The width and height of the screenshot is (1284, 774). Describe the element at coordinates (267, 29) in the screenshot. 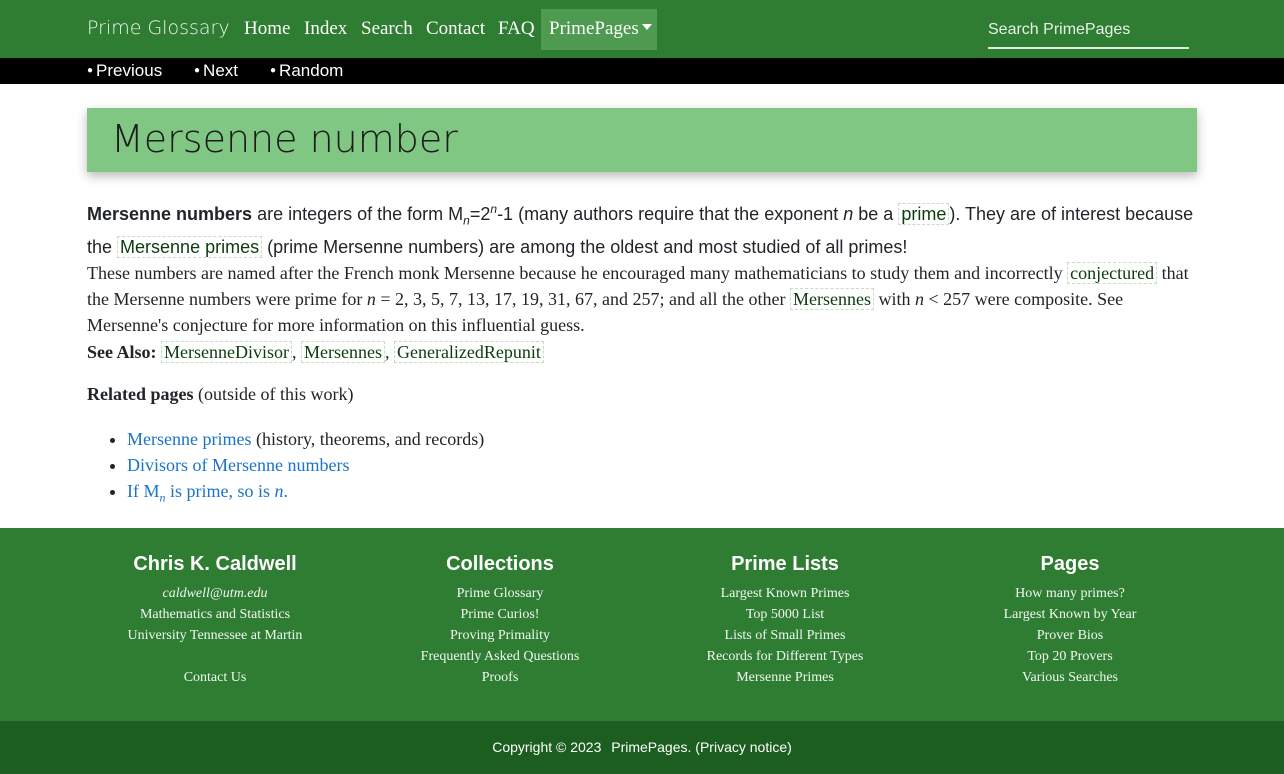

I see `nav-home: Home` at that location.